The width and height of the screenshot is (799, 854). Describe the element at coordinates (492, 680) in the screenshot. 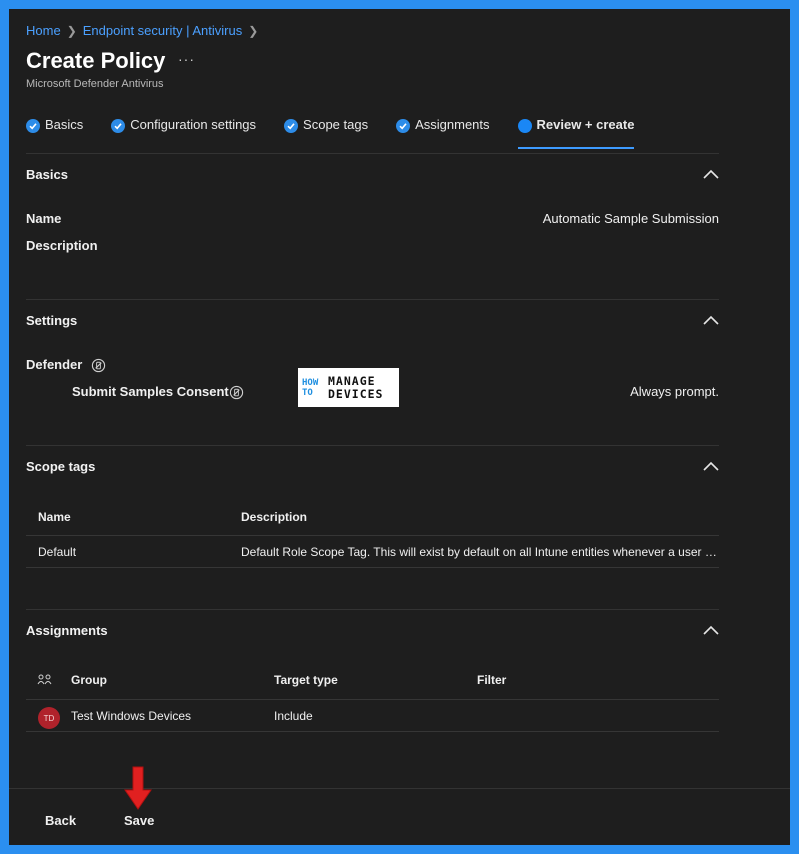

I see `column-header-filter: Filter` at that location.